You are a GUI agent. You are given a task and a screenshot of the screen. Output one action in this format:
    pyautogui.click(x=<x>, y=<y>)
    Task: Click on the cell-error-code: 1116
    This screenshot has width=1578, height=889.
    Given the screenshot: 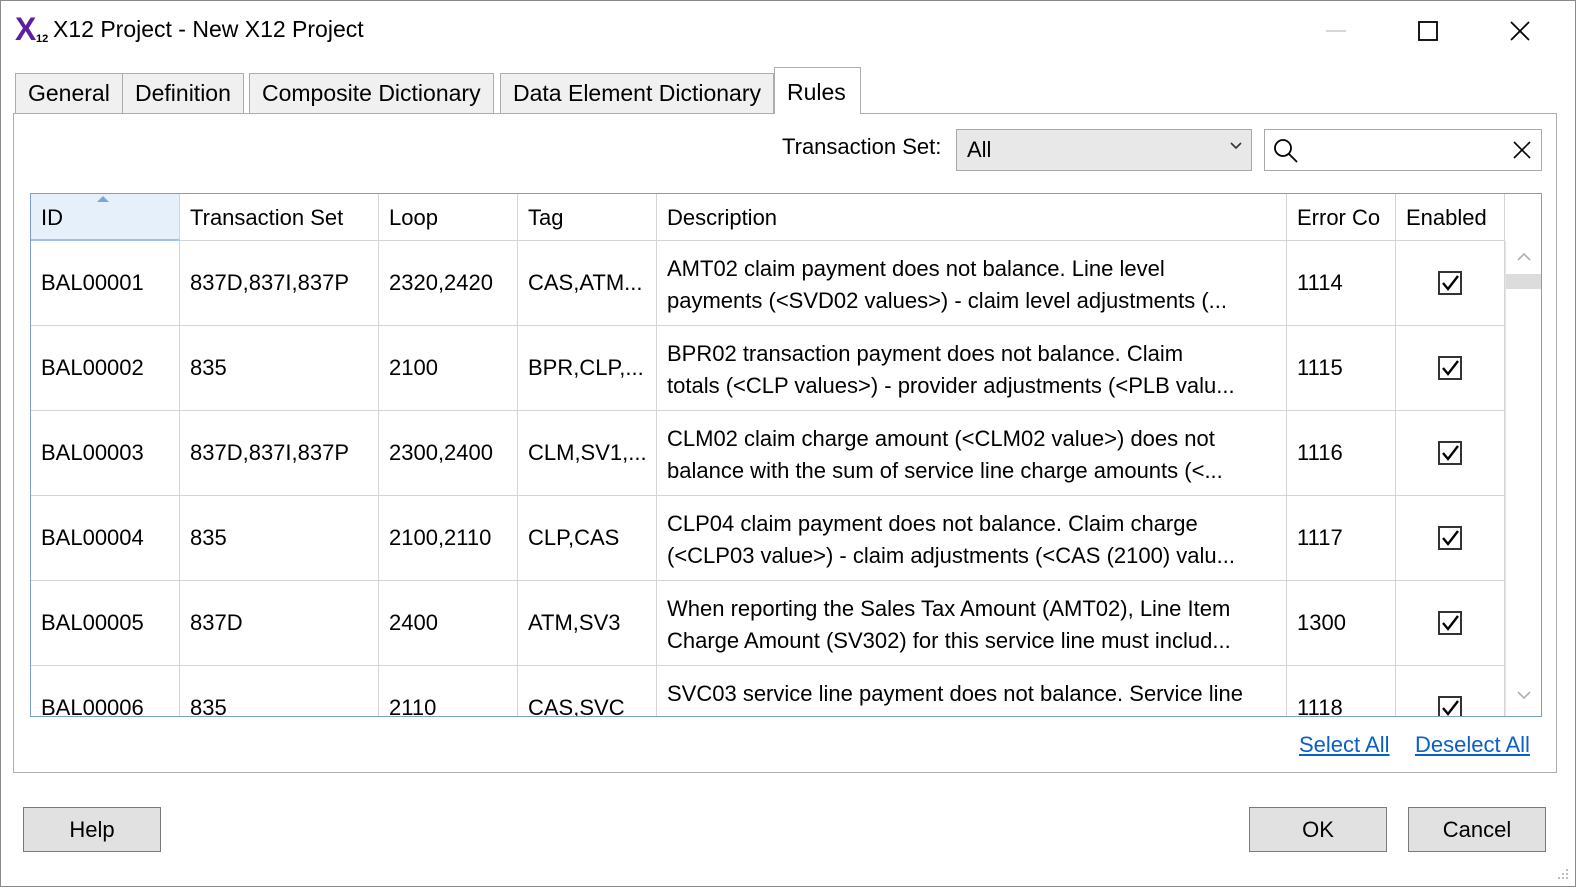 What is the action you would take?
    pyautogui.click(x=1341, y=453)
    